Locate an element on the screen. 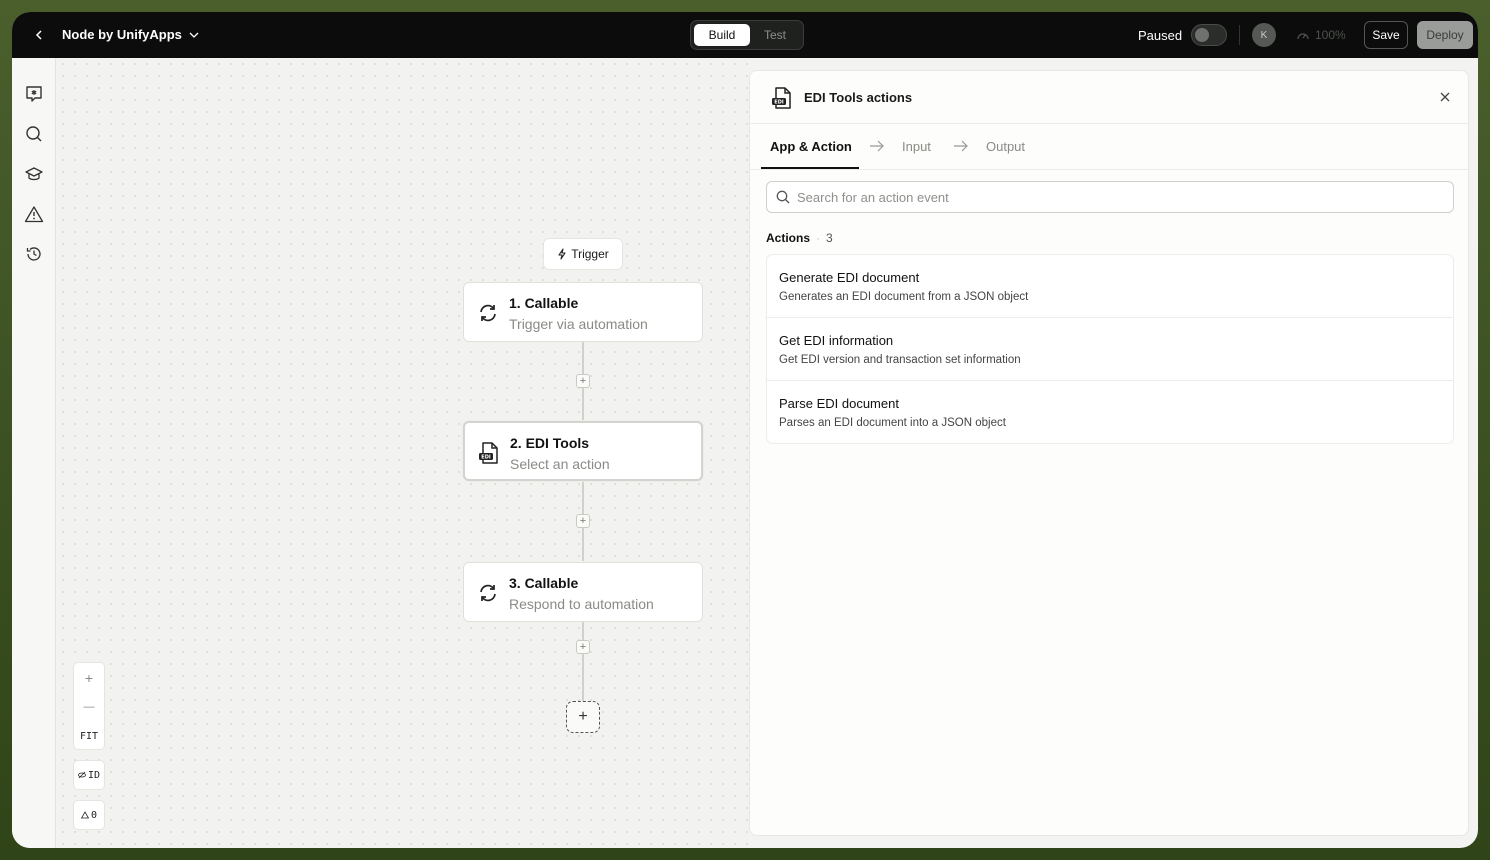 The width and height of the screenshot is (1490, 860). warnings-button is located at coordinates (34, 214).